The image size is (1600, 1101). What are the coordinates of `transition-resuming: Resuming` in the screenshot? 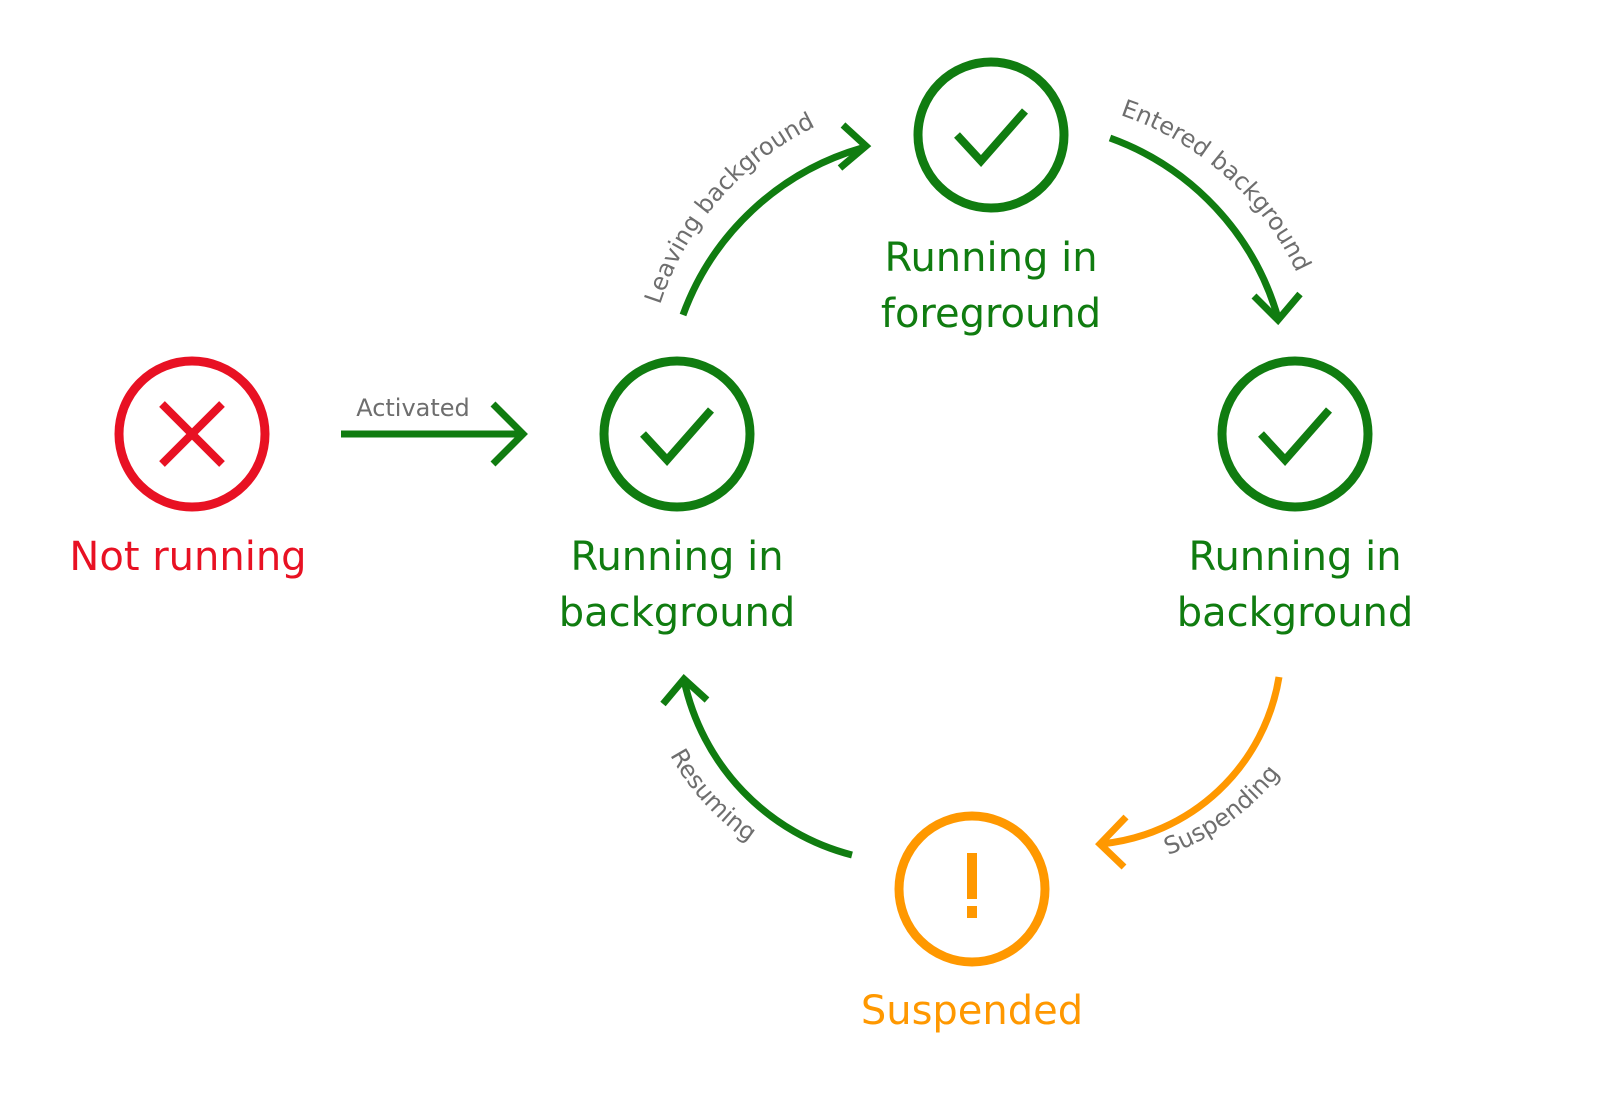 It's located at (756, 766).